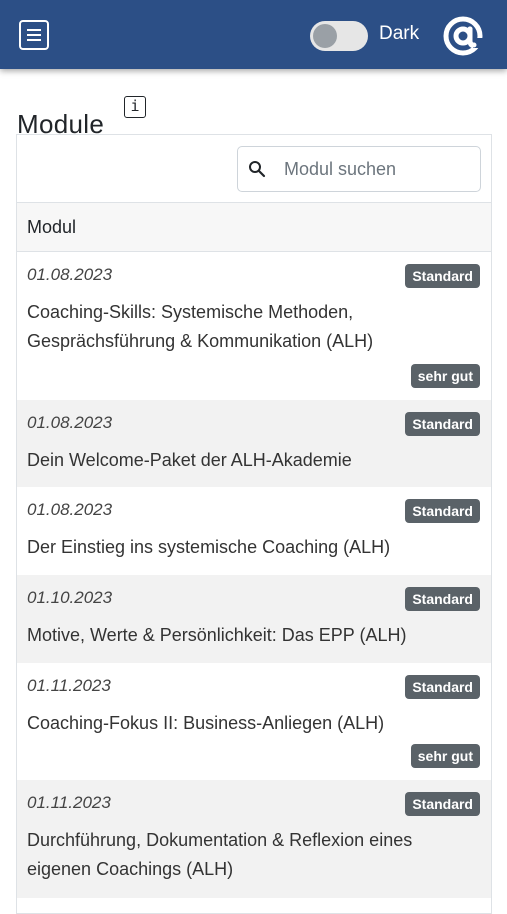 The height and width of the screenshot is (914, 507). What do you see at coordinates (325, 36) in the screenshot?
I see `toggle-knob` at bounding box center [325, 36].